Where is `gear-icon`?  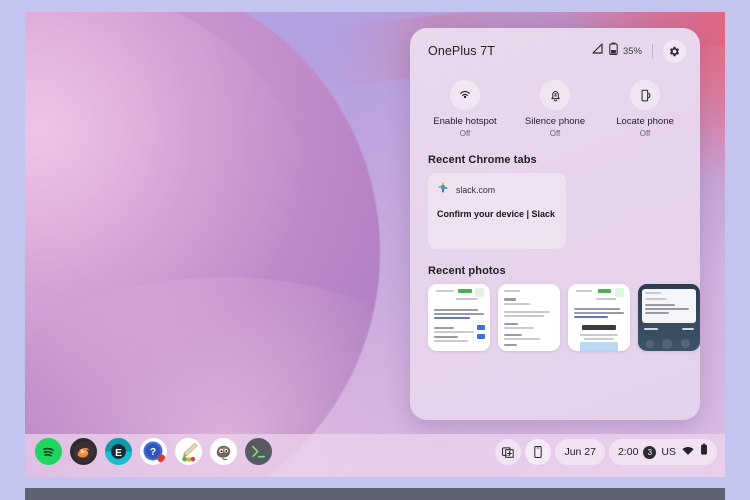 gear-icon is located at coordinates (674, 51).